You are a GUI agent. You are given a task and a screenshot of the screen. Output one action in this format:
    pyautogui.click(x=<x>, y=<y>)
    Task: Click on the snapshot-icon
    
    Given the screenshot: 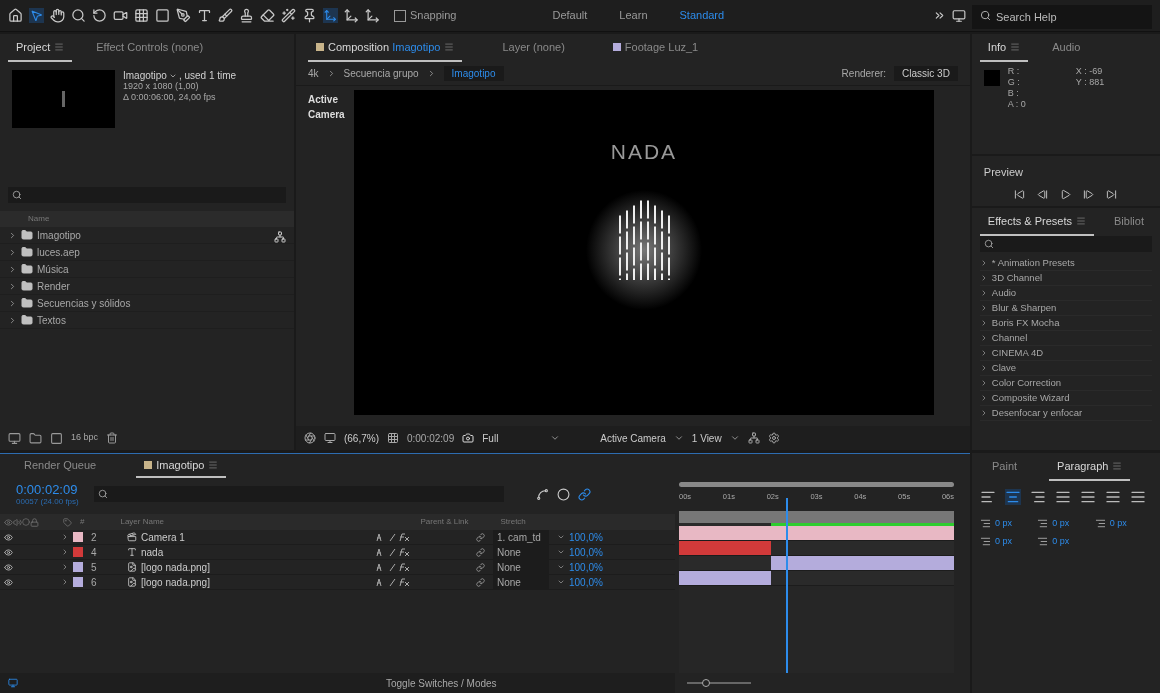 What is the action you would take?
    pyautogui.click(x=468, y=438)
    